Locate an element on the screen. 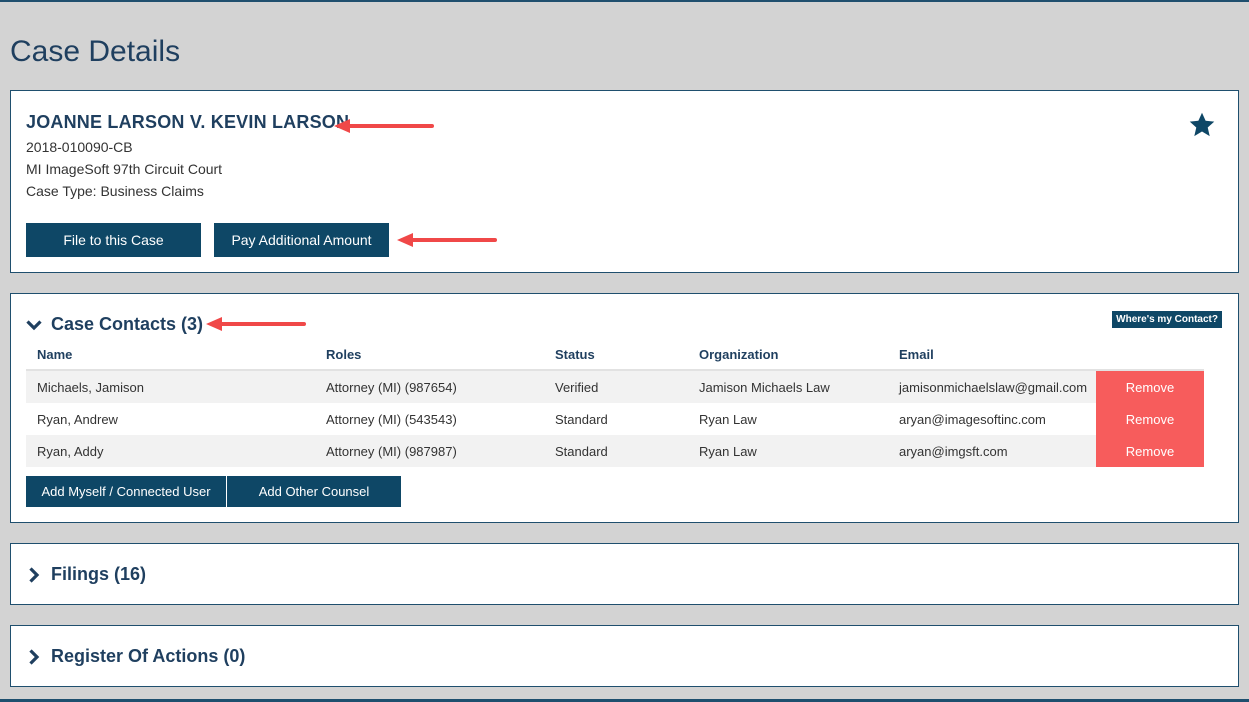 Image resolution: width=1249 pixels, height=702 pixels. contact-organization: Jamison Michaels Law is located at coordinates (788, 386).